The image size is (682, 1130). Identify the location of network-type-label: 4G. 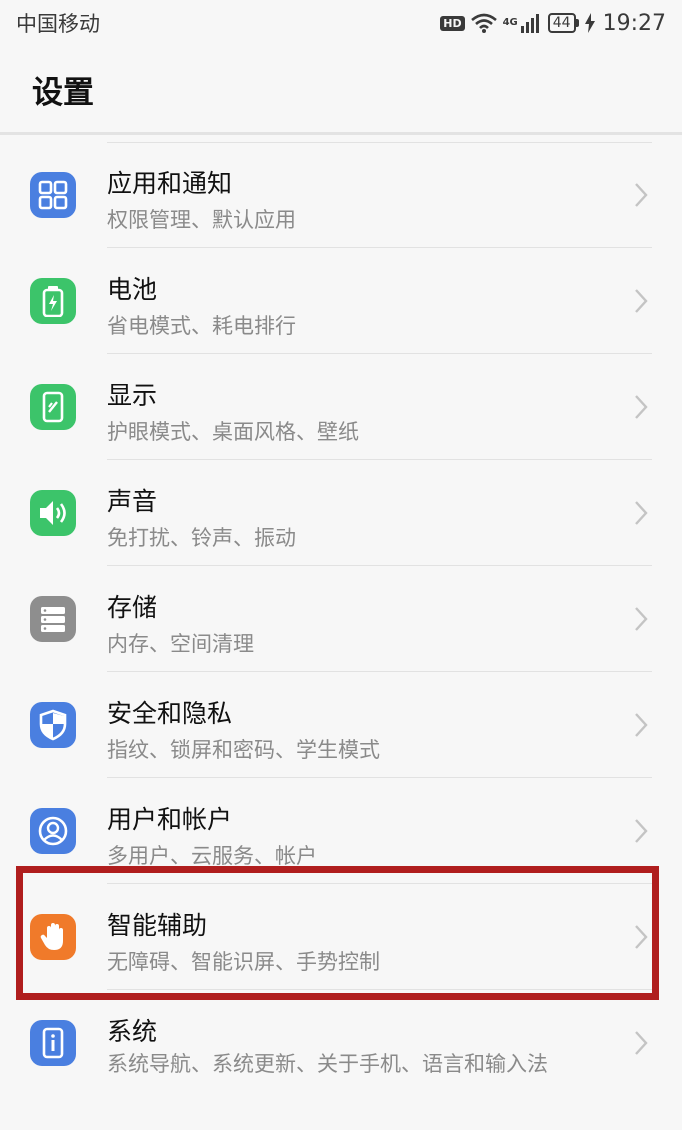
(510, 22).